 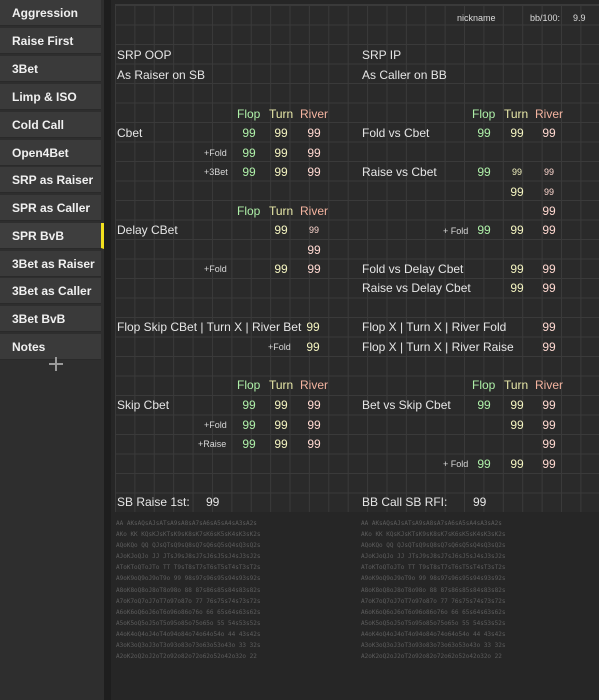 What do you see at coordinates (517, 464) in the screenshot?
I see `bet-plus-fold-turn: 99` at bounding box center [517, 464].